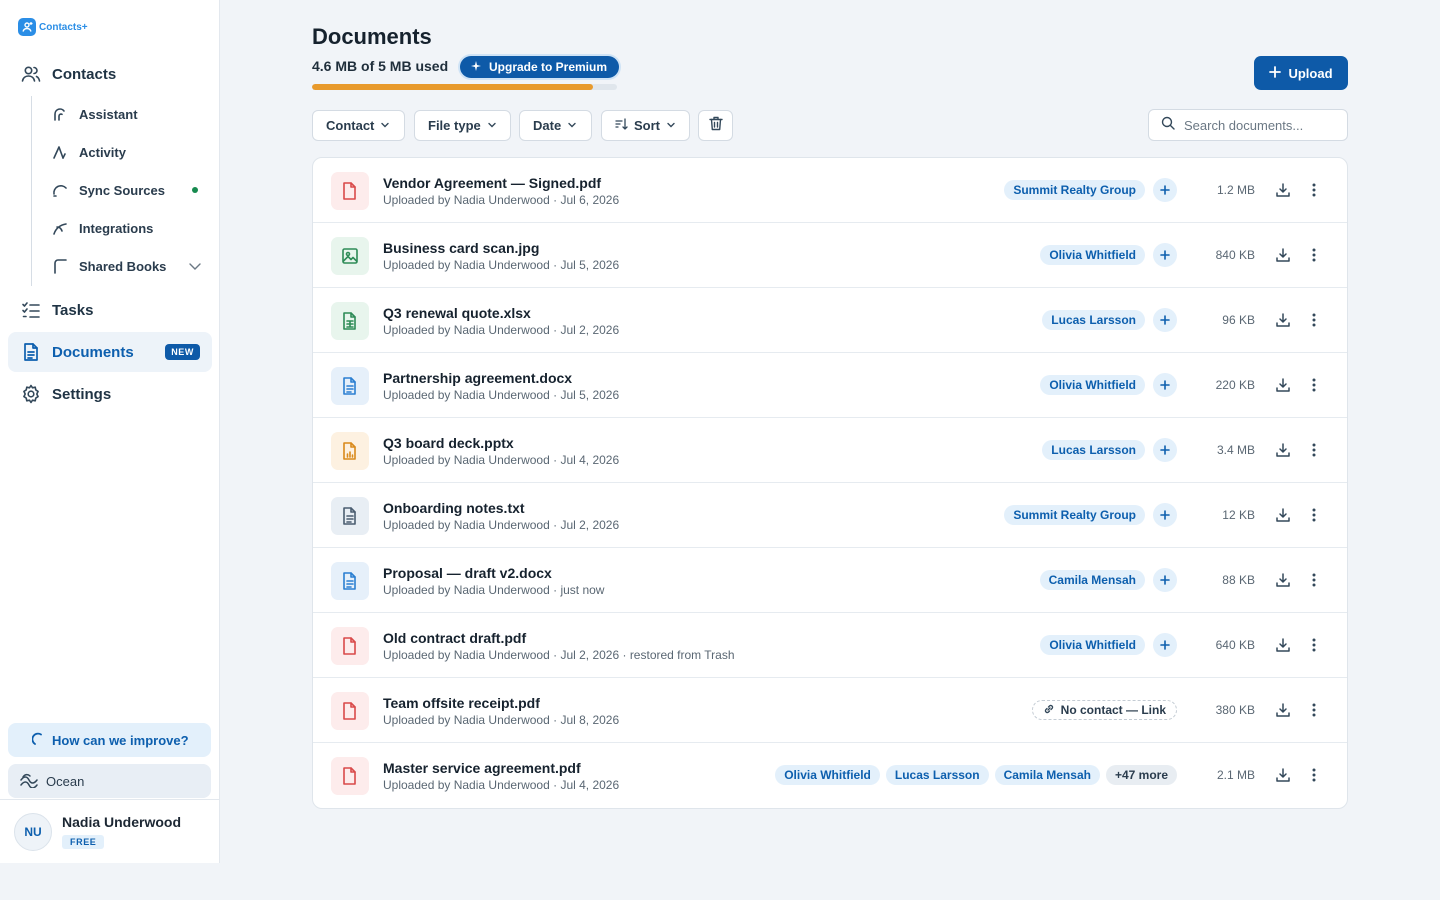 The width and height of the screenshot is (1440, 900). What do you see at coordinates (1168, 125) in the screenshot?
I see `search-icon` at bounding box center [1168, 125].